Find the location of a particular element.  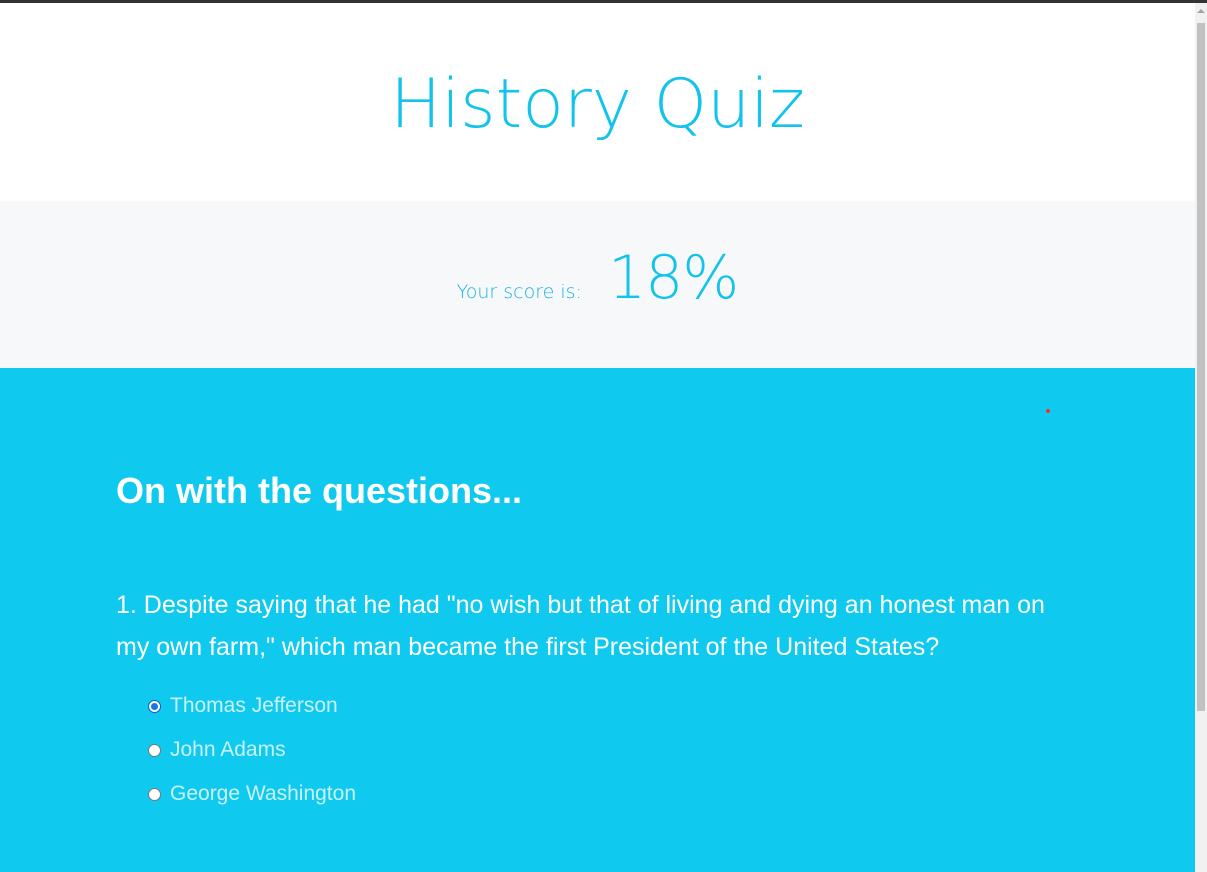

answer-option: Thomas Jefferson is located at coordinates (252, 706).